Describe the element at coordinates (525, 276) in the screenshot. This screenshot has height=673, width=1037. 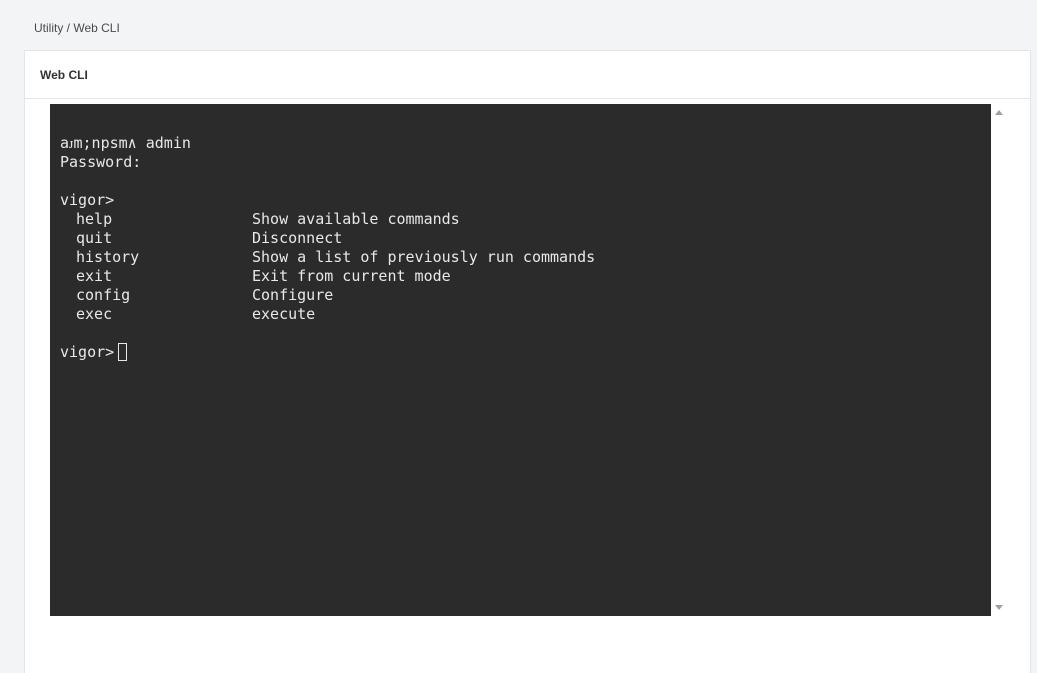
I see `command-row: exit Exit from current mode` at that location.